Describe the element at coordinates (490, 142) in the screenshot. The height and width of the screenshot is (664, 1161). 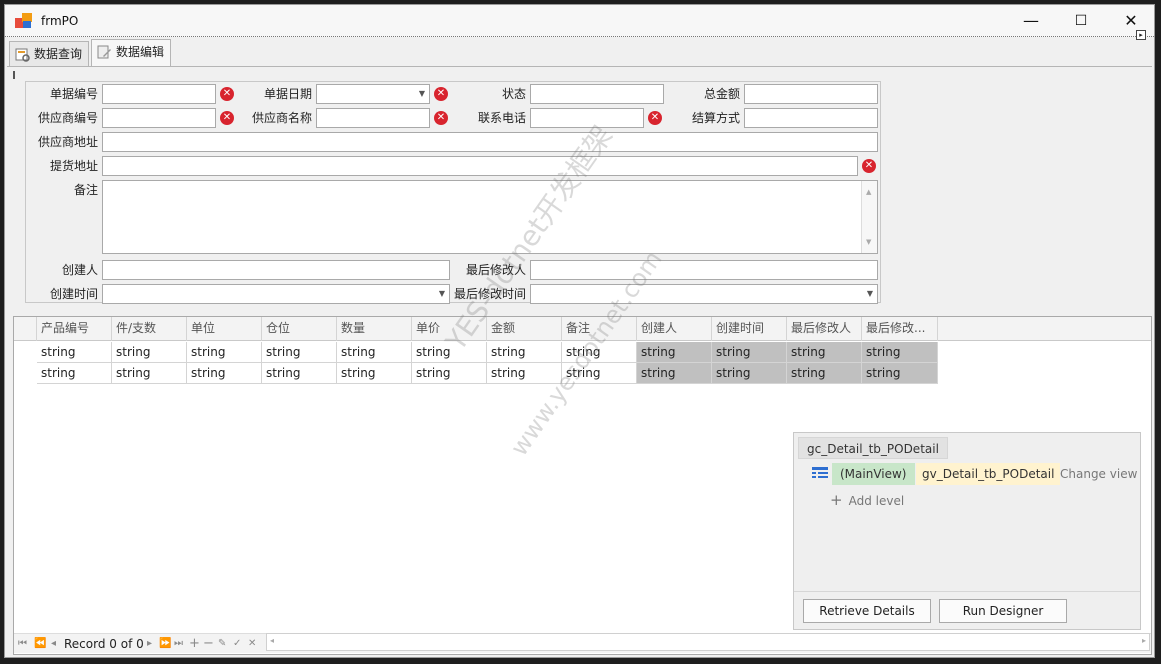
I see `supplier-addr-input` at that location.